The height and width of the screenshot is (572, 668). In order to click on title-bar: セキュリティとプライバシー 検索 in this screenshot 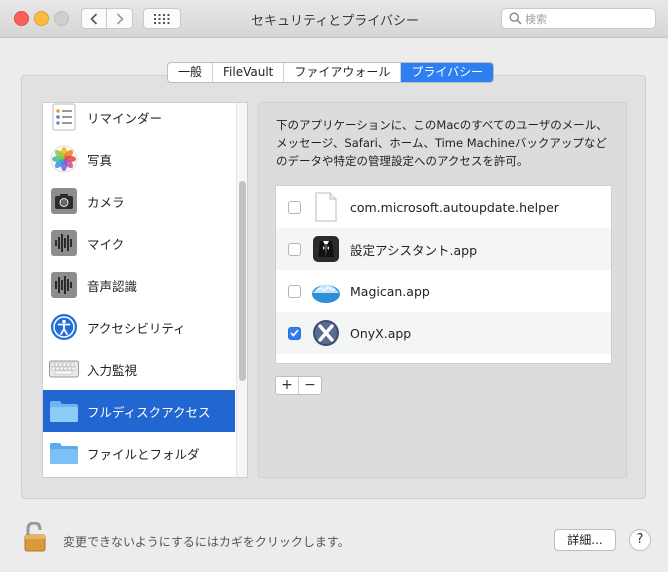, I will do `click(334, 19)`.